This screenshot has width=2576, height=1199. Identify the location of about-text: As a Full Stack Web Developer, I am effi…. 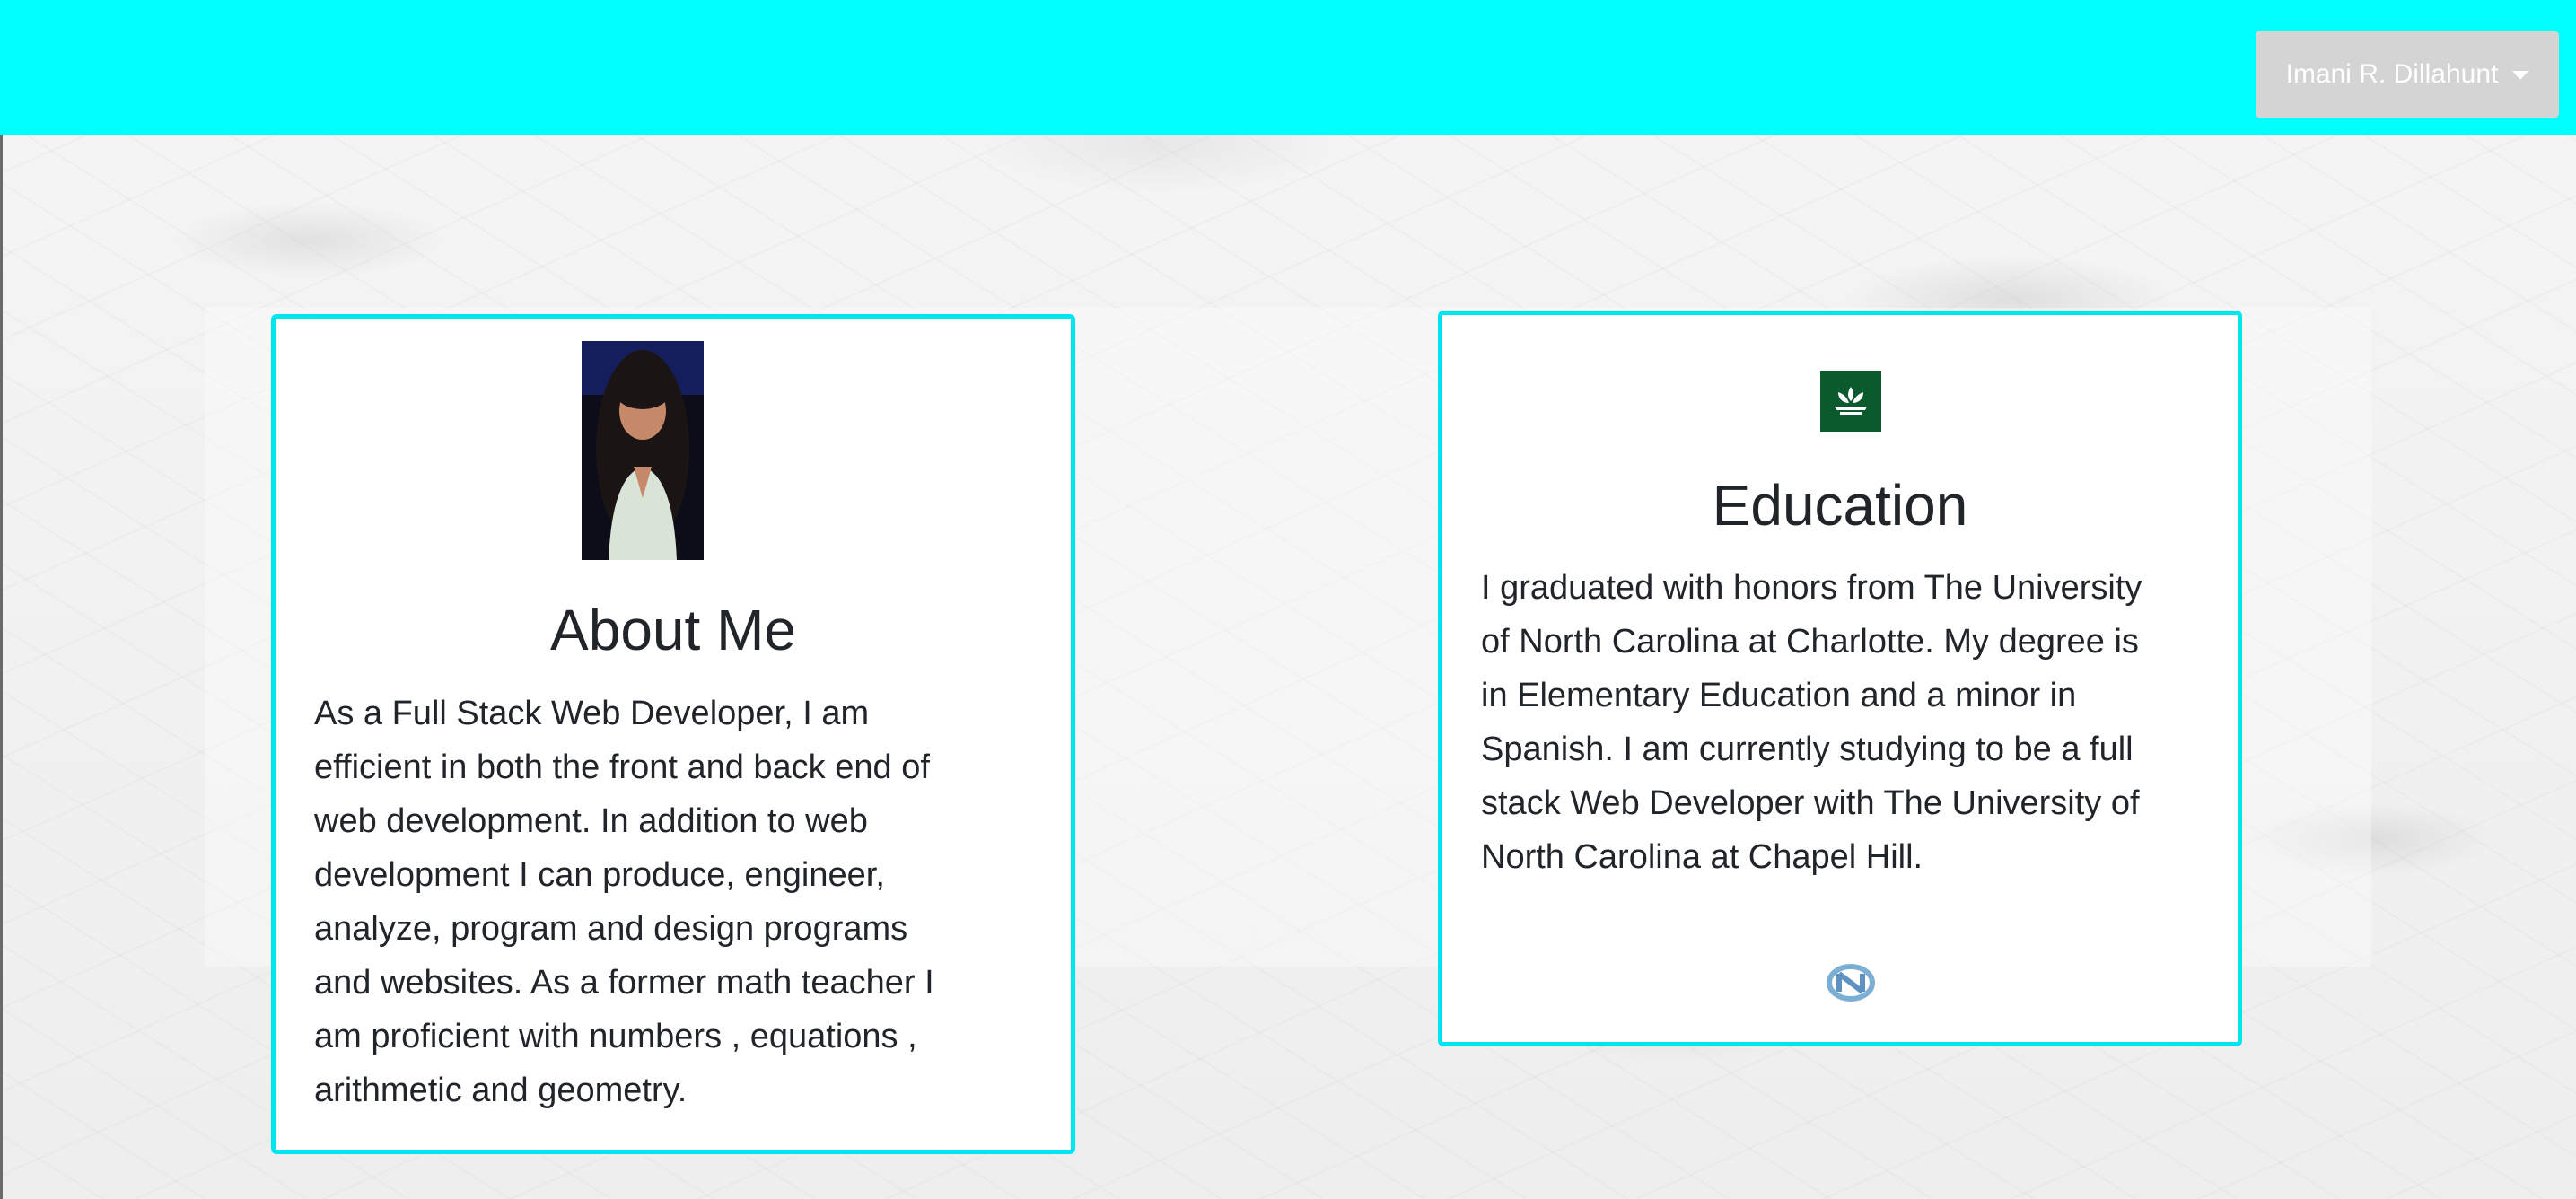
(624, 902).